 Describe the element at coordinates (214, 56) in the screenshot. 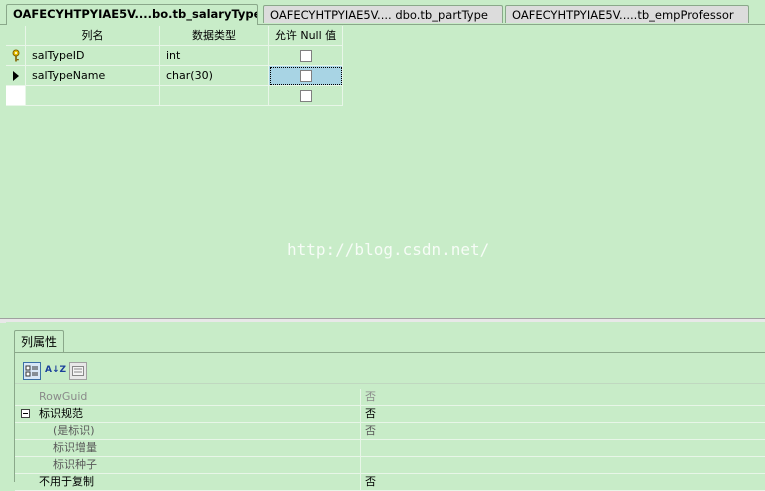

I see `data-type-cell: int` at that location.